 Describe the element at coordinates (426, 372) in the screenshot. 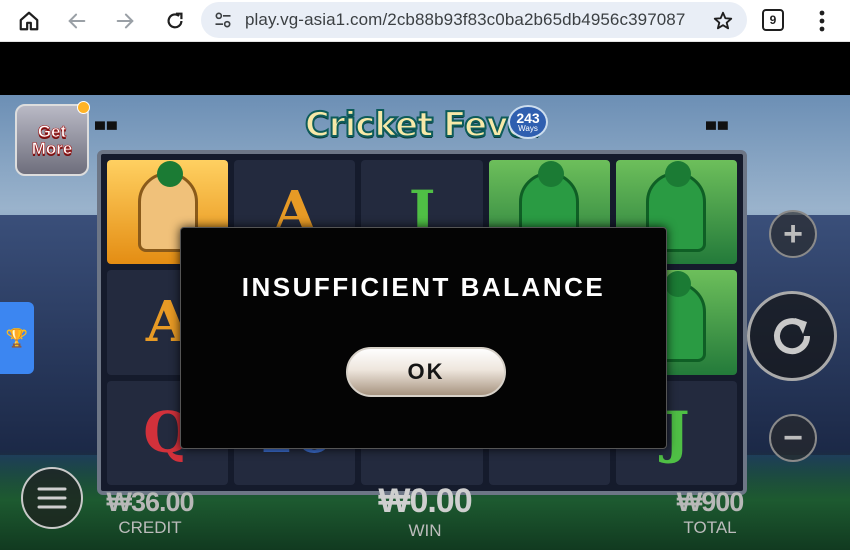

I see `ok-button: OK` at that location.